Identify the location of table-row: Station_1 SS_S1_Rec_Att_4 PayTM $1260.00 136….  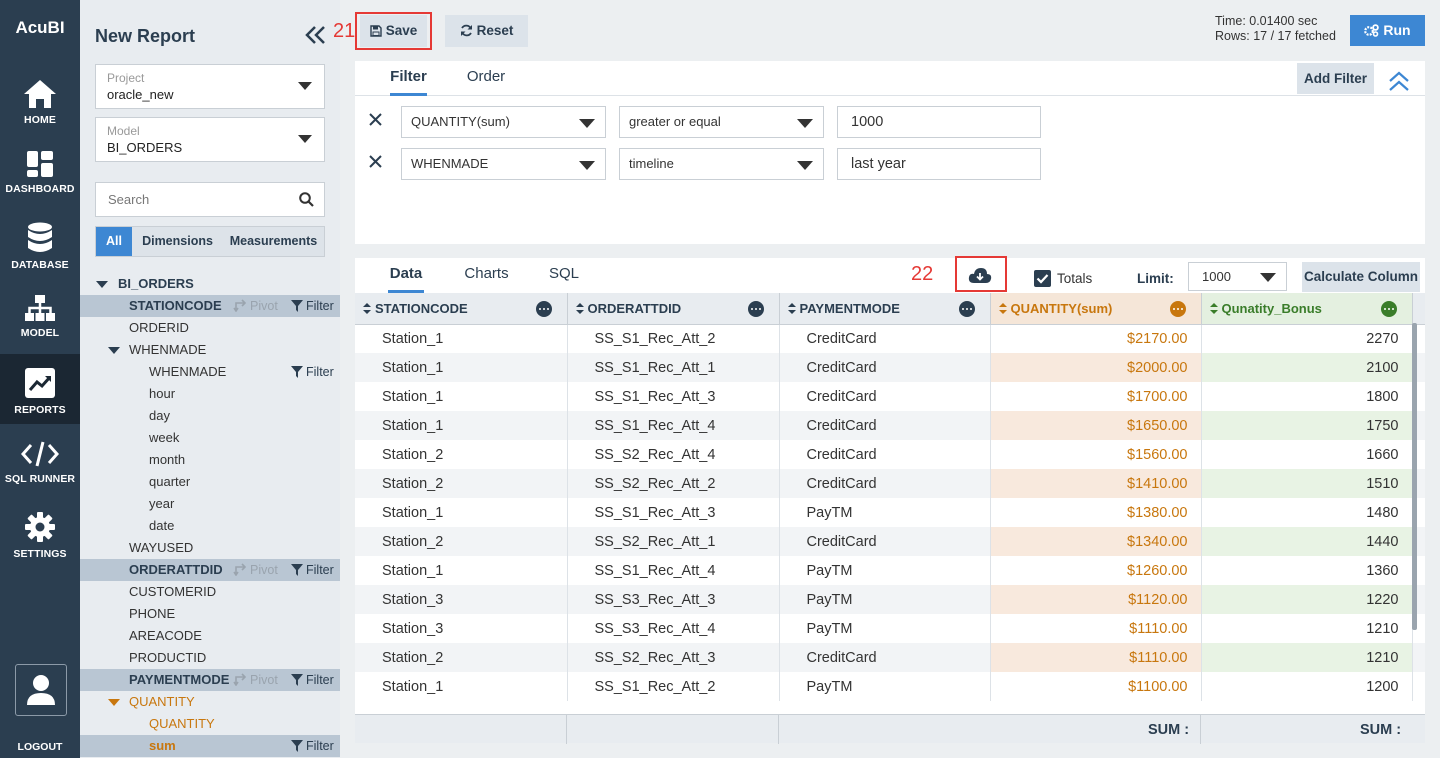
(890, 570).